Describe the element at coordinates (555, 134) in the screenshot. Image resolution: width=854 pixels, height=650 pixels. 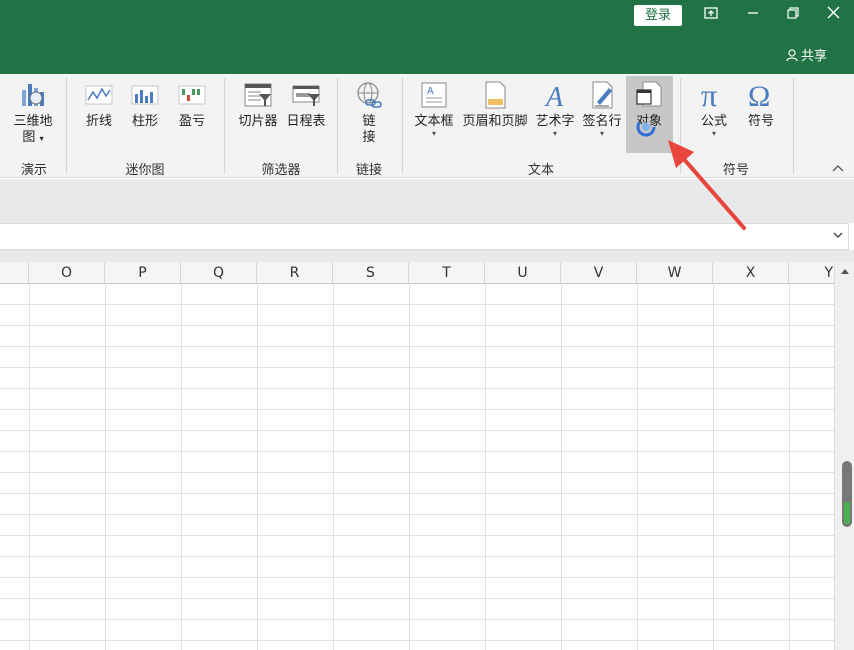
I see `wordart-dropdown-icon: ▾` at that location.